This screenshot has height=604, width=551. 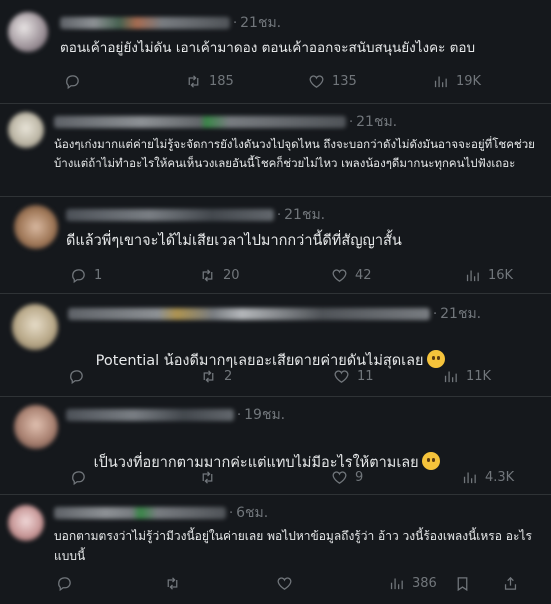 I want to click on action-bar: 2 11 11K, so click(x=303, y=378).